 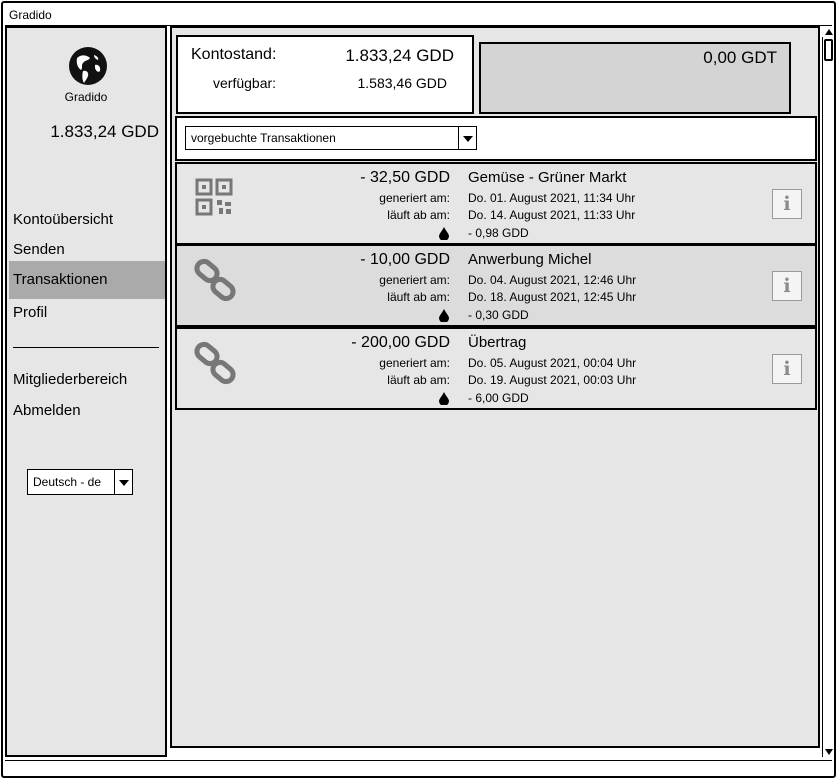 I want to click on language-select: Deutsch - de, so click(x=80, y=482).